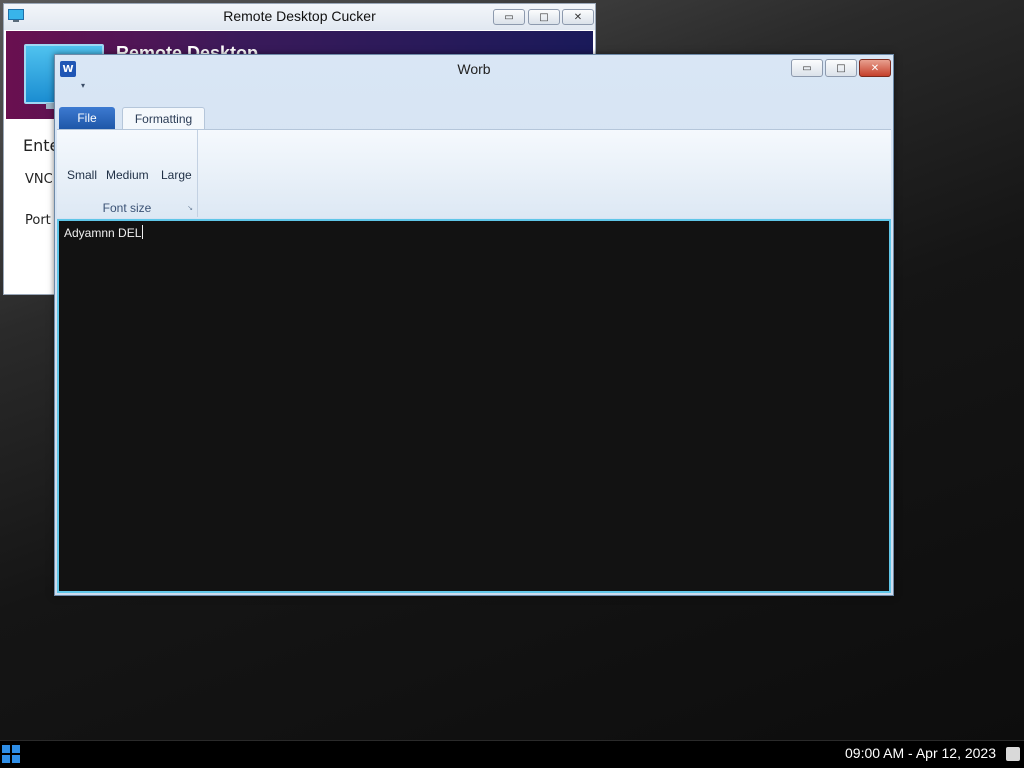 The image size is (1024, 768). What do you see at coordinates (474, 69) in the screenshot?
I see `worb-title: Worb` at bounding box center [474, 69].